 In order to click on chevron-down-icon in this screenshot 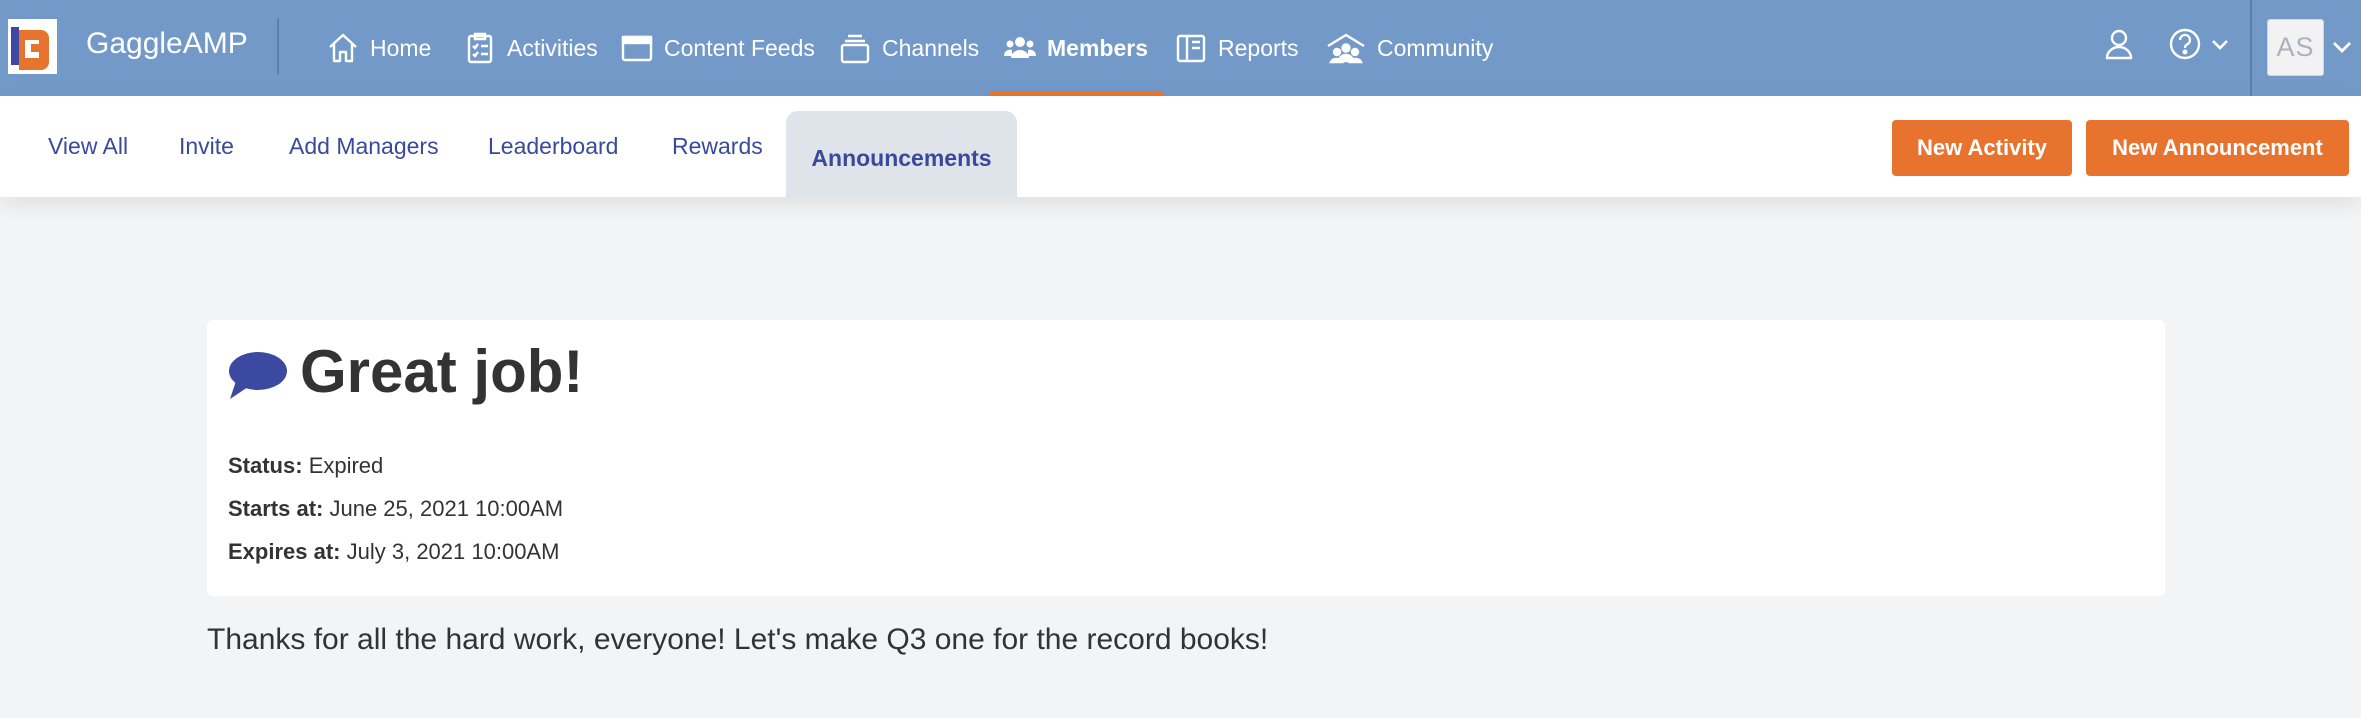, I will do `click(2220, 46)`.